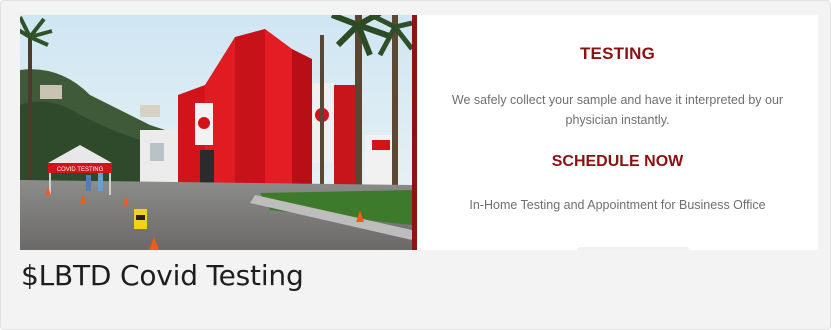  What do you see at coordinates (80, 170) in the screenshot?
I see `tent-sign: COVID TESTING` at bounding box center [80, 170].